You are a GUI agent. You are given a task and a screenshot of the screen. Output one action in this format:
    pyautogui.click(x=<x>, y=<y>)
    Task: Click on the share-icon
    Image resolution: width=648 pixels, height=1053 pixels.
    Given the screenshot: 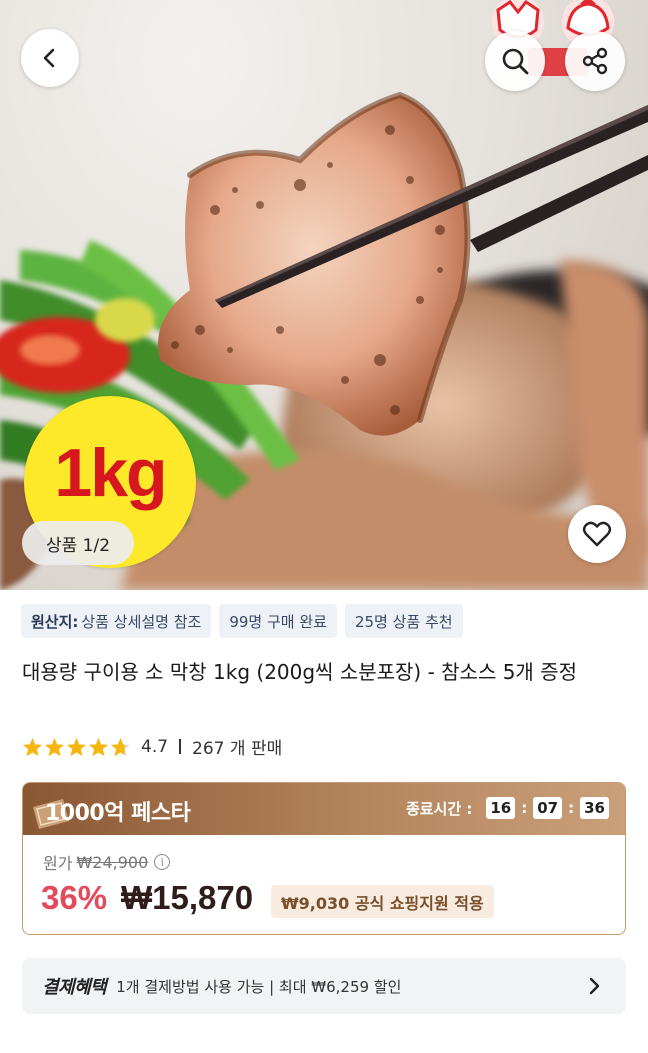 What is the action you would take?
    pyautogui.click(x=595, y=61)
    